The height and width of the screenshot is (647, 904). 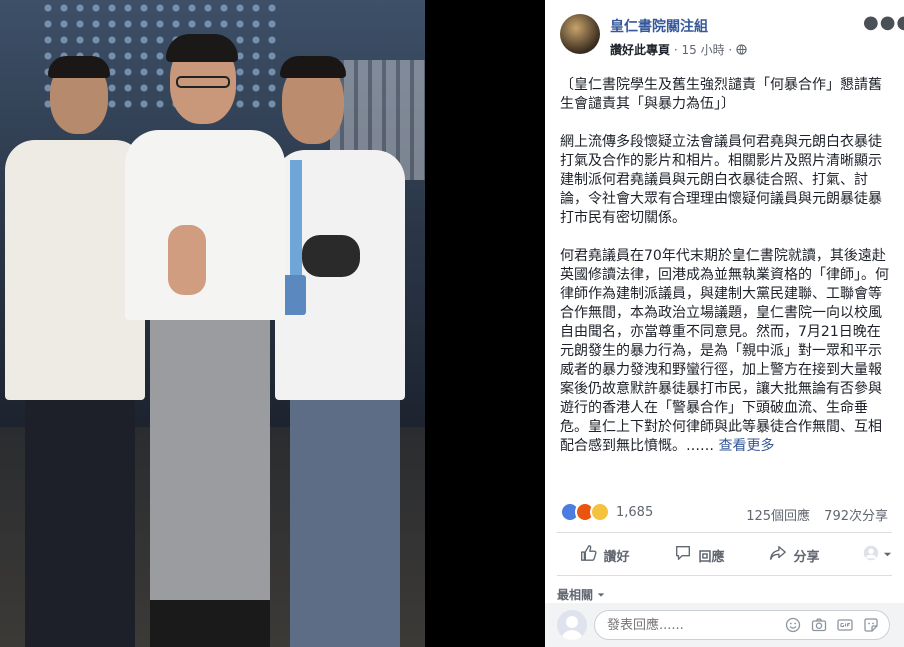 What do you see at coordinates (856, 516) in the screenshot?
I see `shares-count: 792次分享` at bounding box center [856, 516].